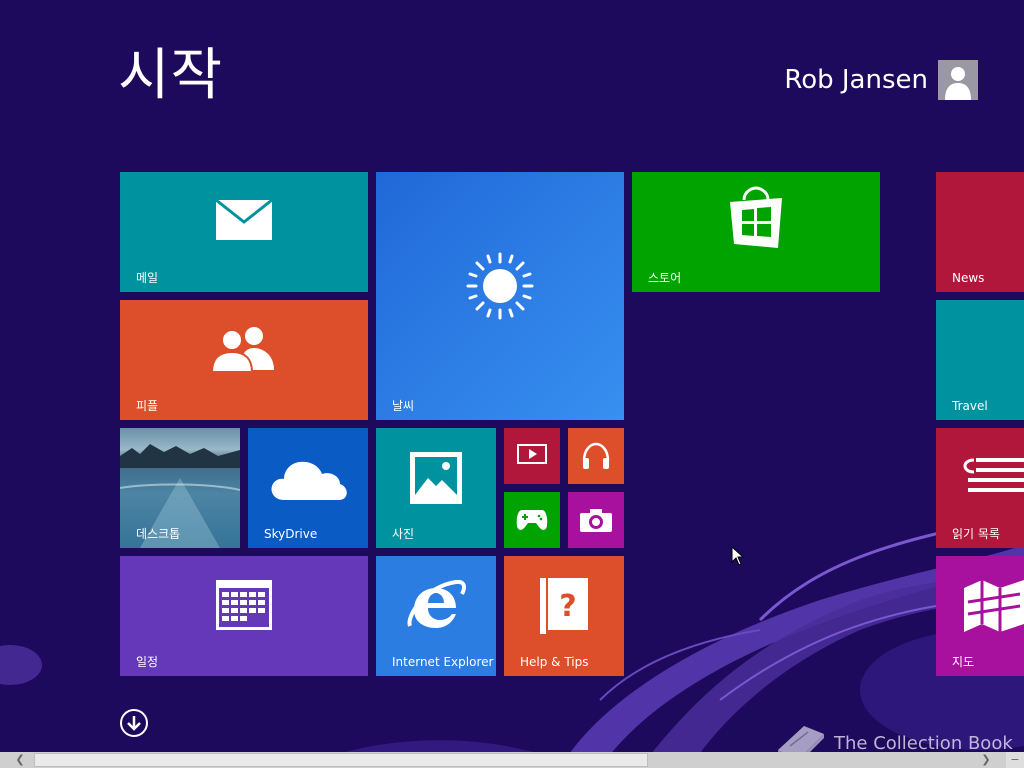  I want to click on sun-icon, so click(500, 286).